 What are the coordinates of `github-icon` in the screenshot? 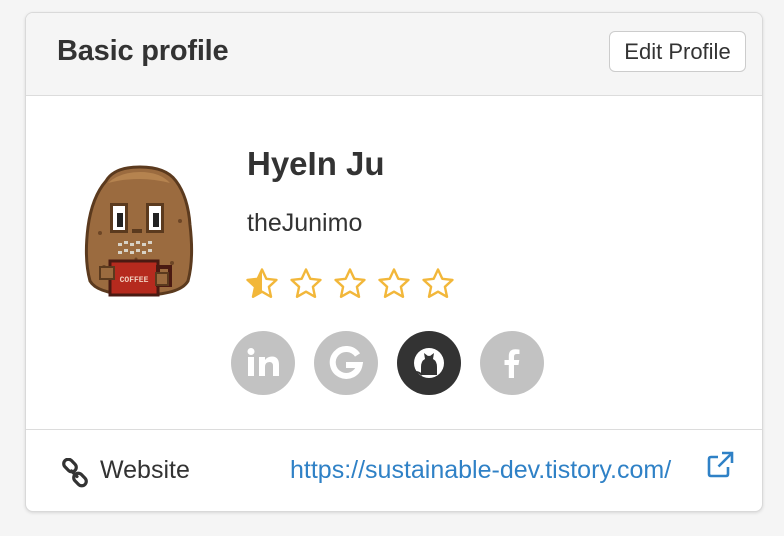 It's located at (429, 363).